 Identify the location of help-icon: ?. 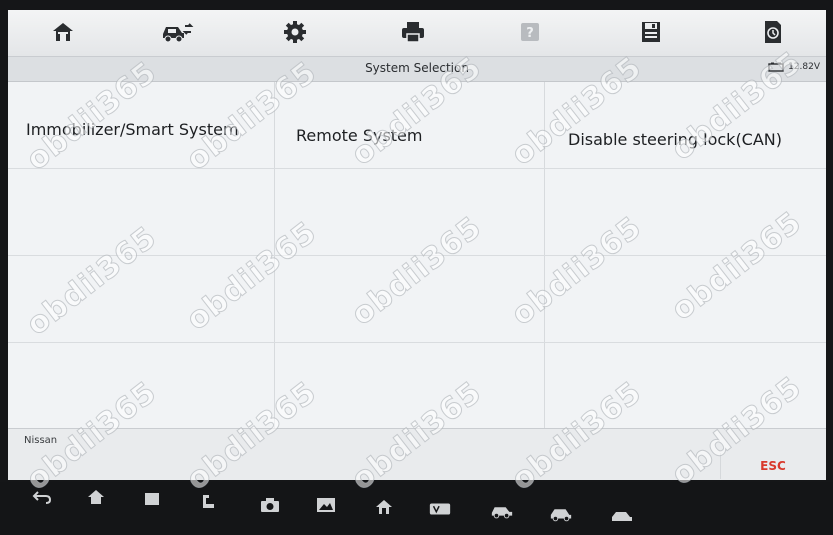
(530, 32).